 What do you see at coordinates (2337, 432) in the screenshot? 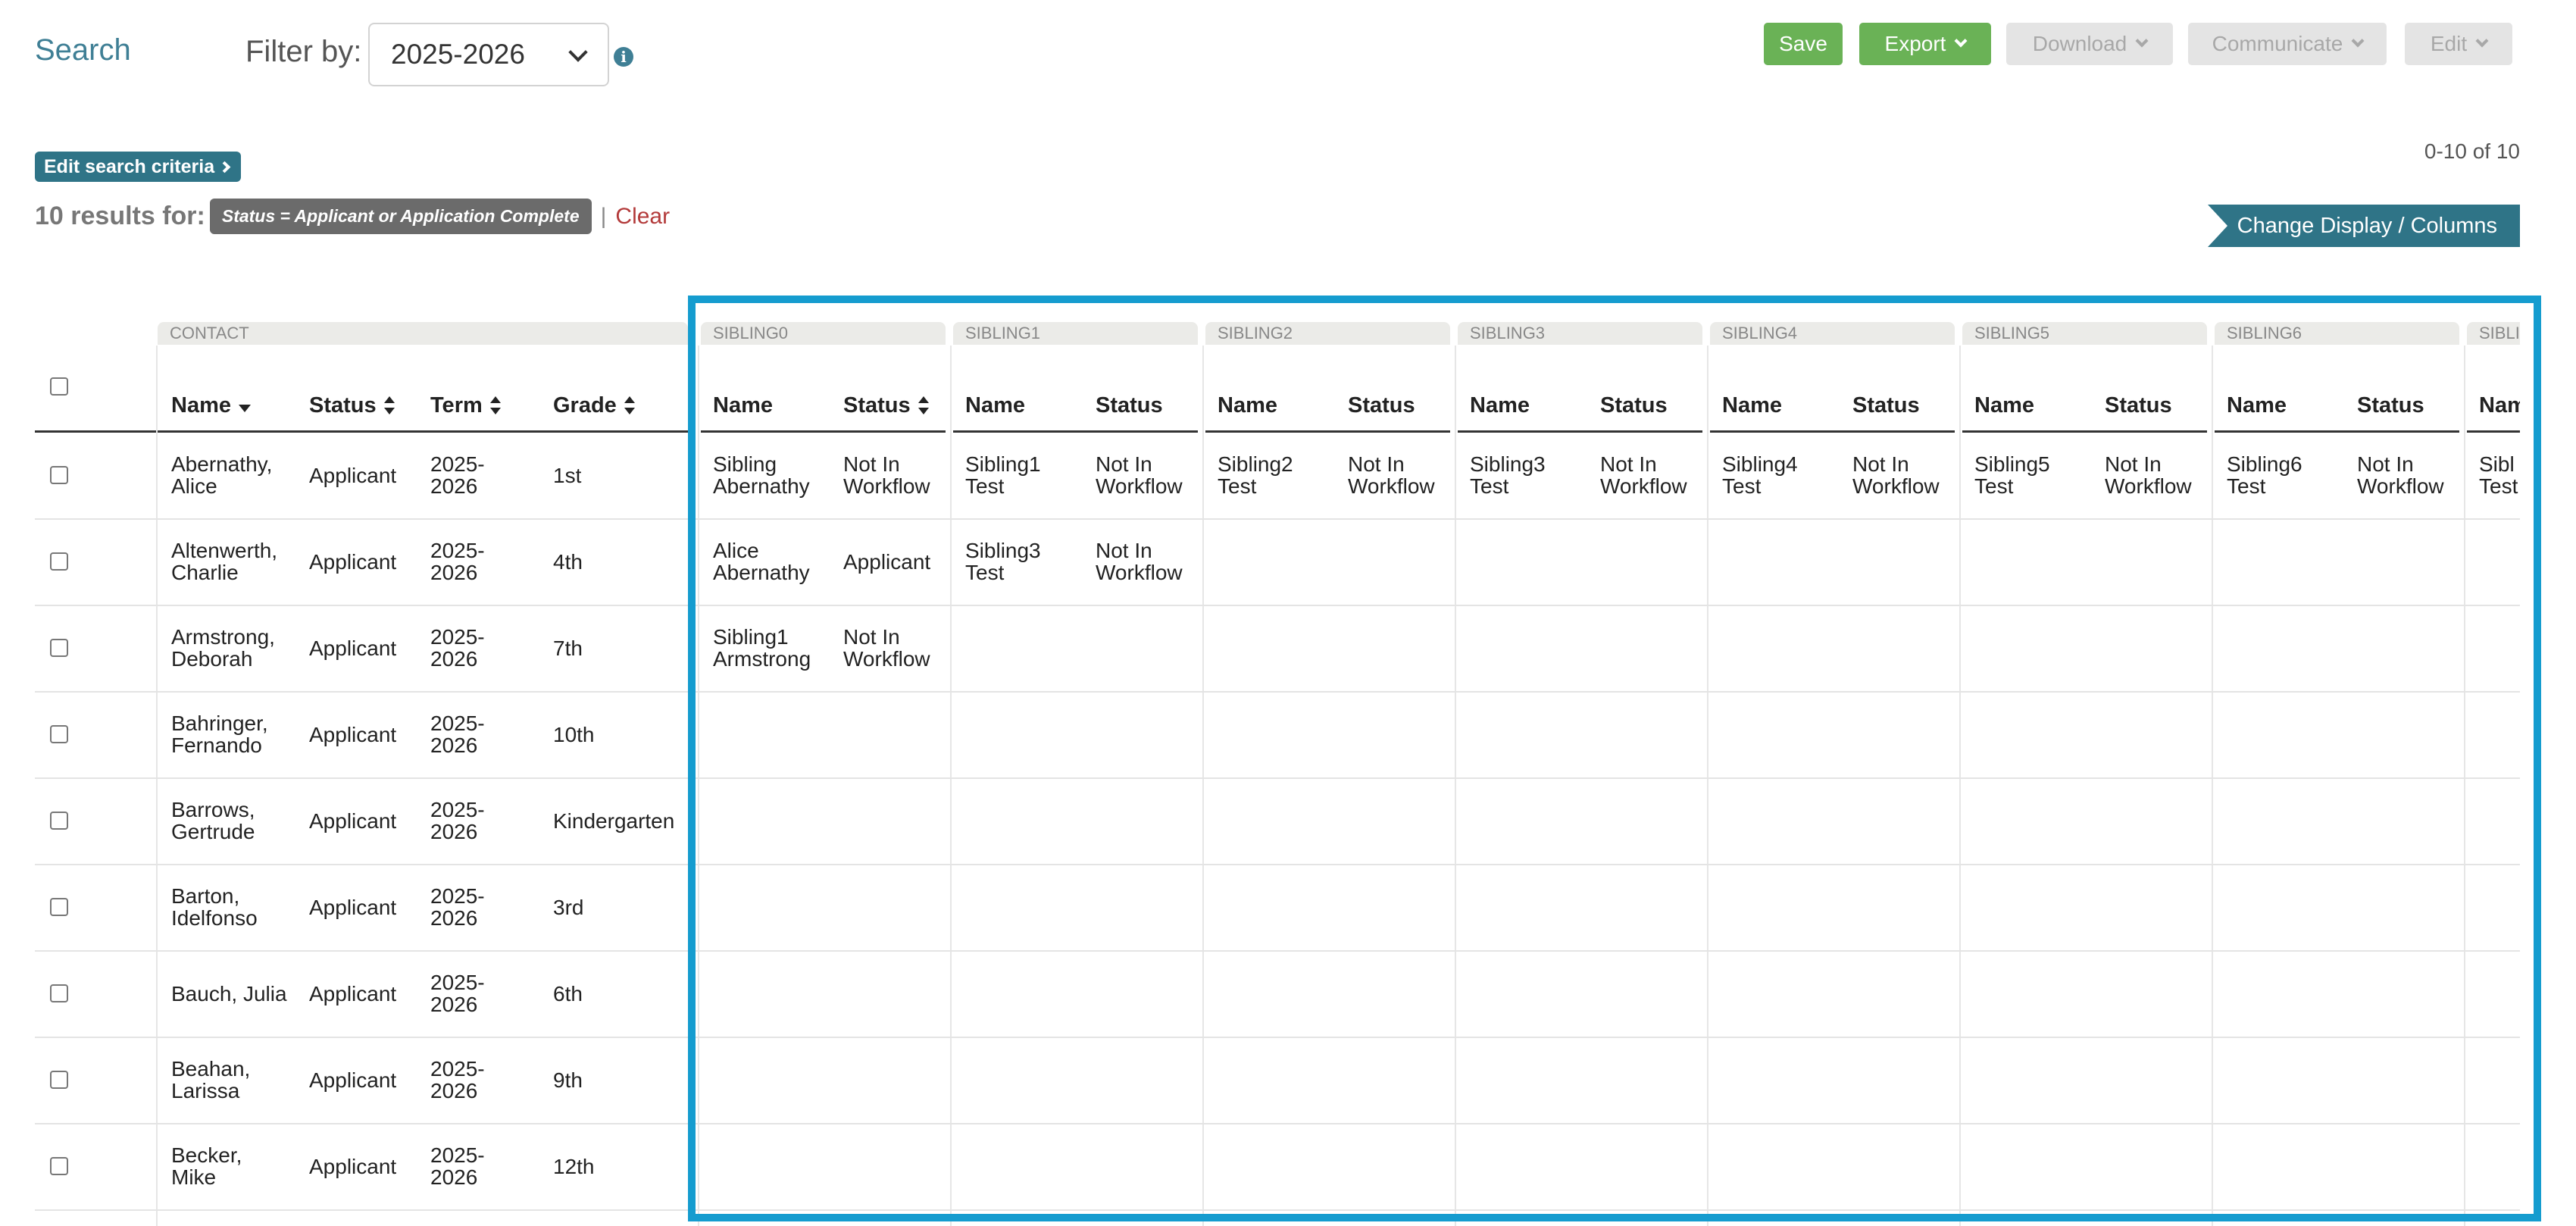
I see `header-divider-sibling6` at bounding box center [2337, 432].